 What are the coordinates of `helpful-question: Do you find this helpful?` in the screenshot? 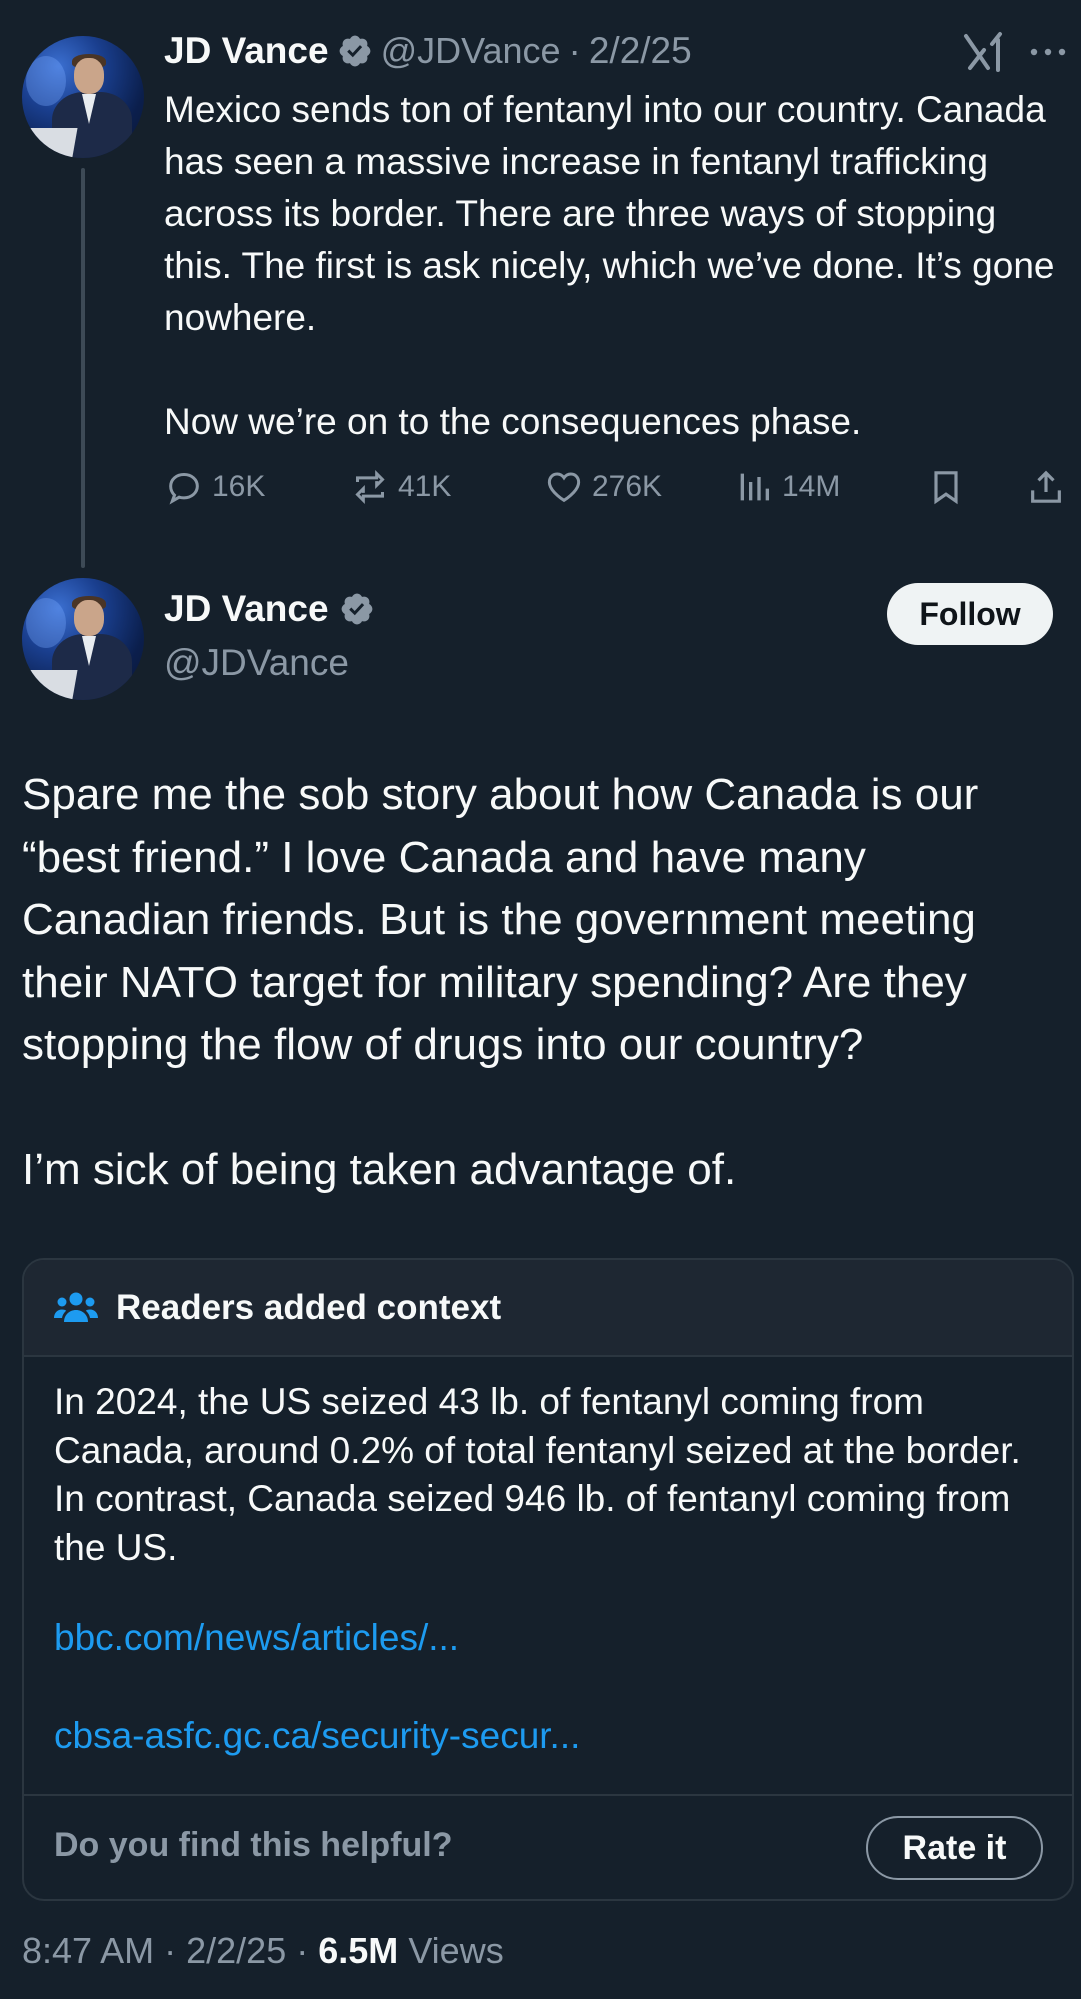 It's located at (253, 1845).